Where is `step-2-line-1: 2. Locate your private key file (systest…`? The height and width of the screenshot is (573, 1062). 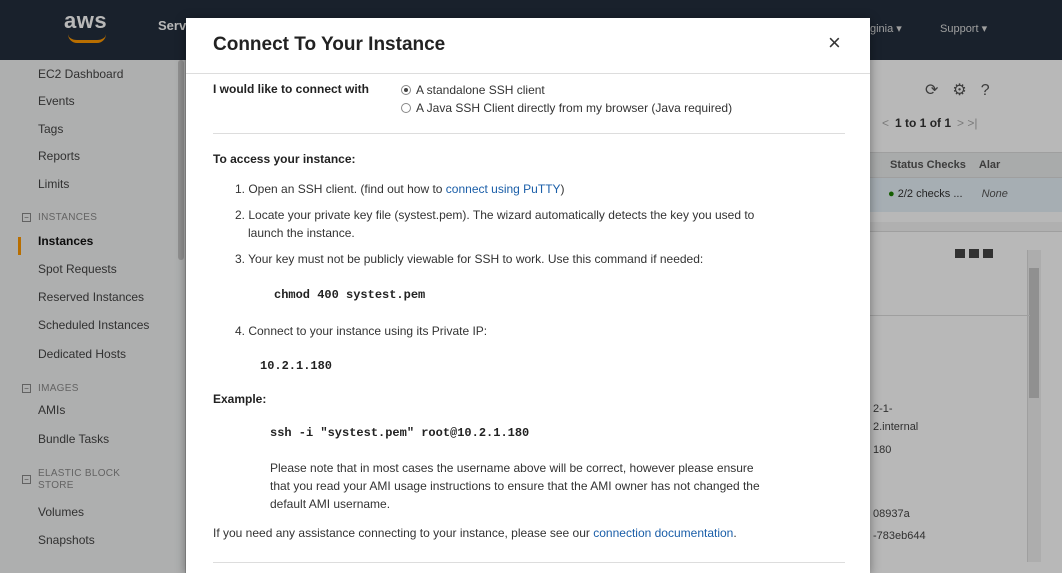 step-2-line-1: 2. Locate your private key file (systest… is located at coordinates (495, 215).